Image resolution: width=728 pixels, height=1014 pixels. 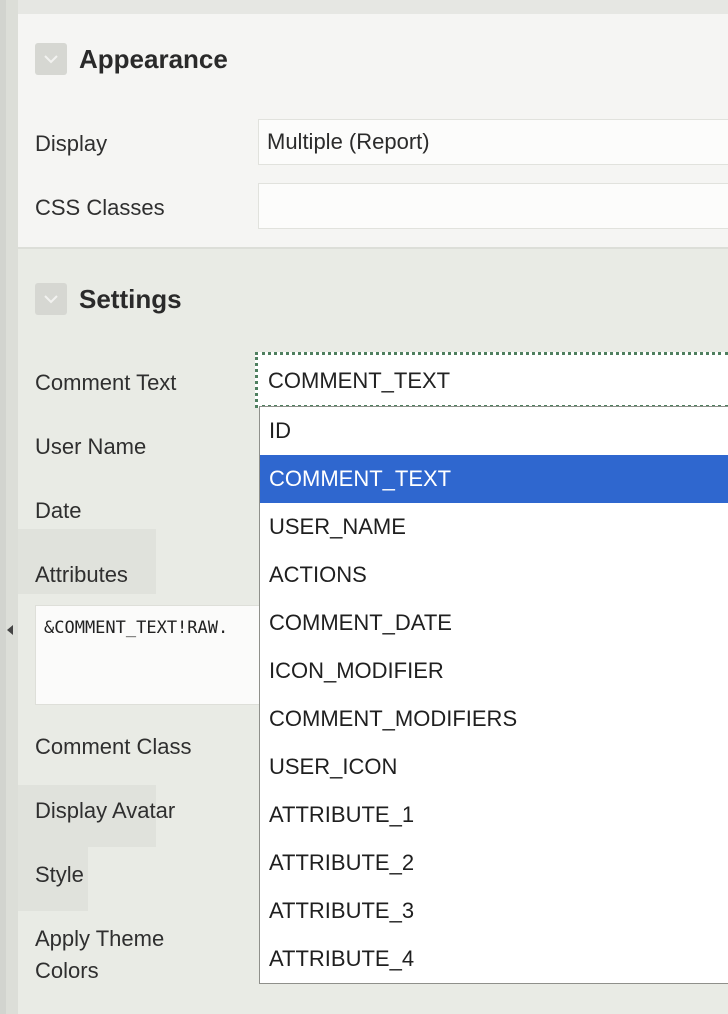 What do you see at coordinates (494, 479) in the screenshot?
I see `dropdown-option: COMMENT_TEXT` at bounding box center [494, 479].